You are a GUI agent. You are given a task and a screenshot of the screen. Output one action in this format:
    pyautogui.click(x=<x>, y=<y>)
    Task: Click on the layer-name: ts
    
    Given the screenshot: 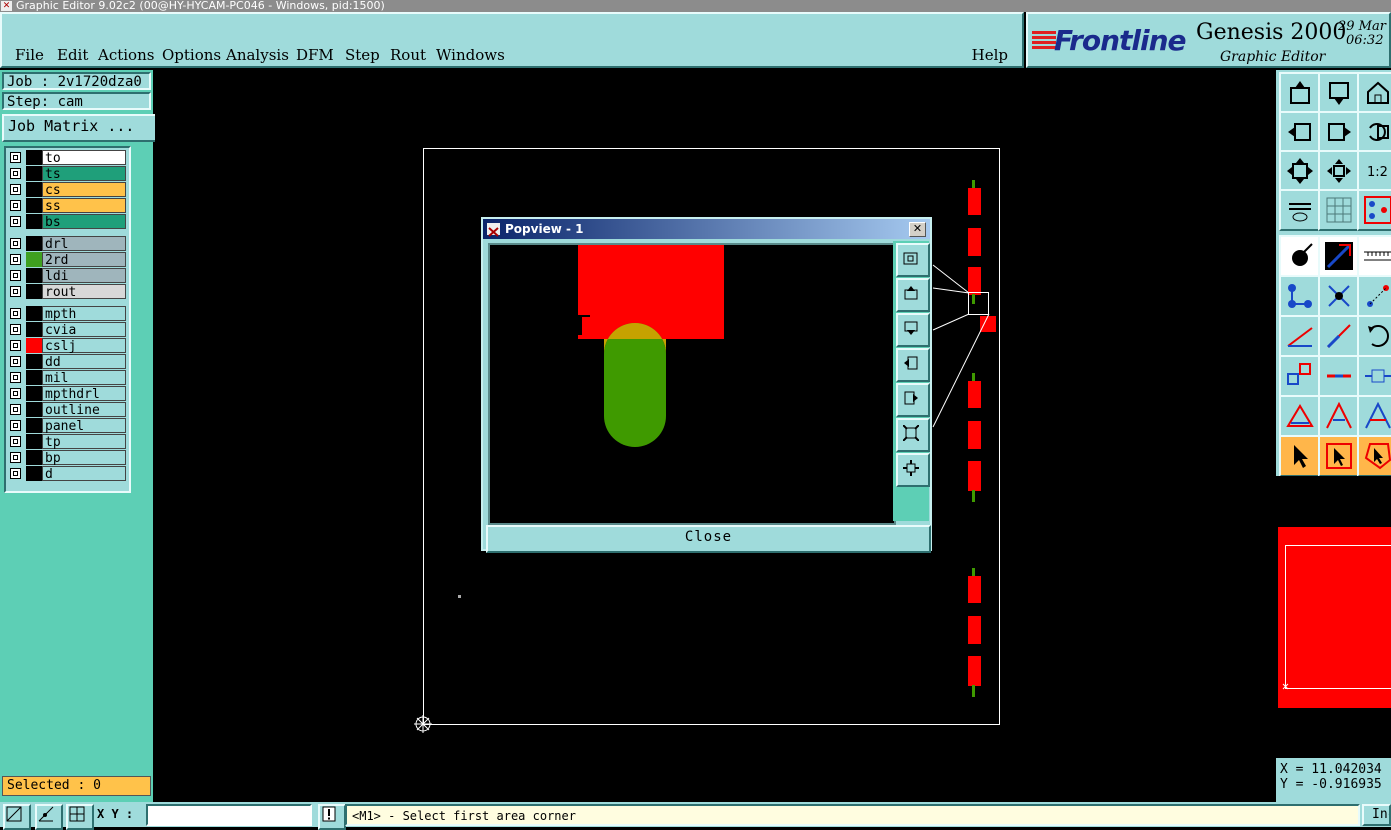 What is the action you would take?
    pyautogui.click(x=84, y=173)
    